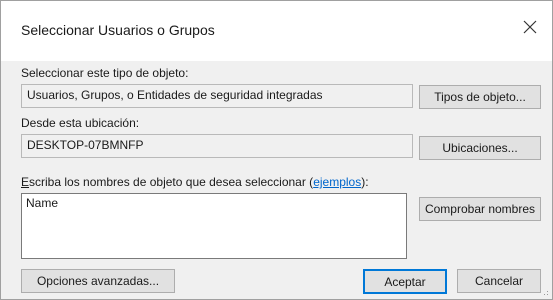 The height and width of the screenshot is (300, 553). I want to click on cancel-button: Cancelar, so click(499, 281).